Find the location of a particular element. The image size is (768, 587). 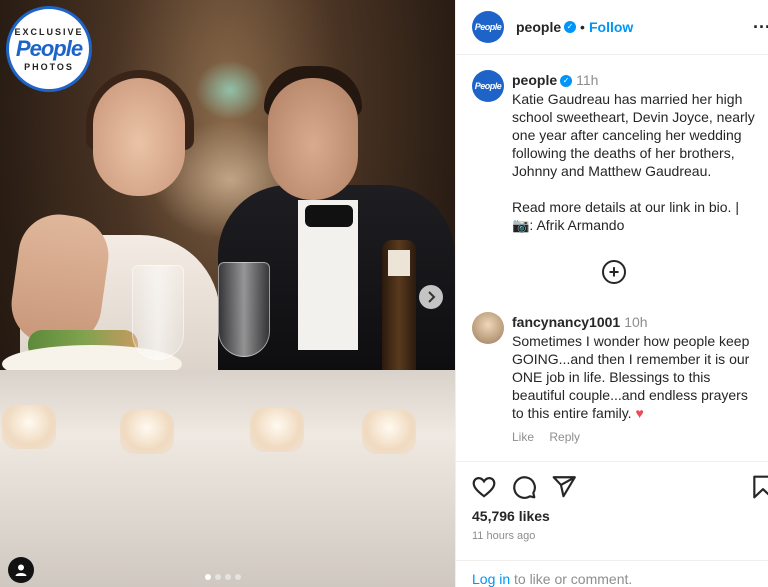

bookmark-icon is located at coordinates (759, 487).